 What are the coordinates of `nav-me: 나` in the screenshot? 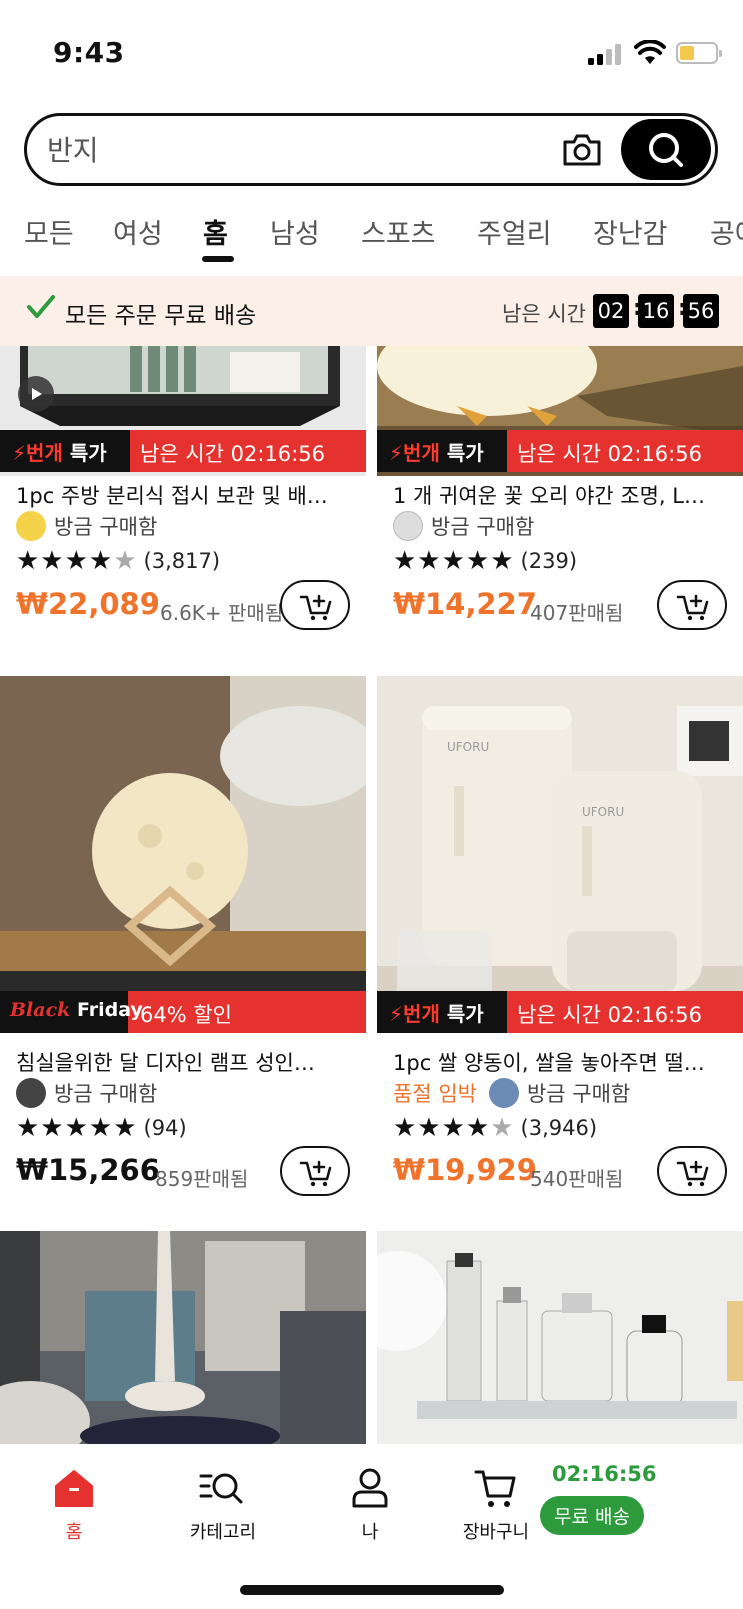 It's located at (370, 1505).